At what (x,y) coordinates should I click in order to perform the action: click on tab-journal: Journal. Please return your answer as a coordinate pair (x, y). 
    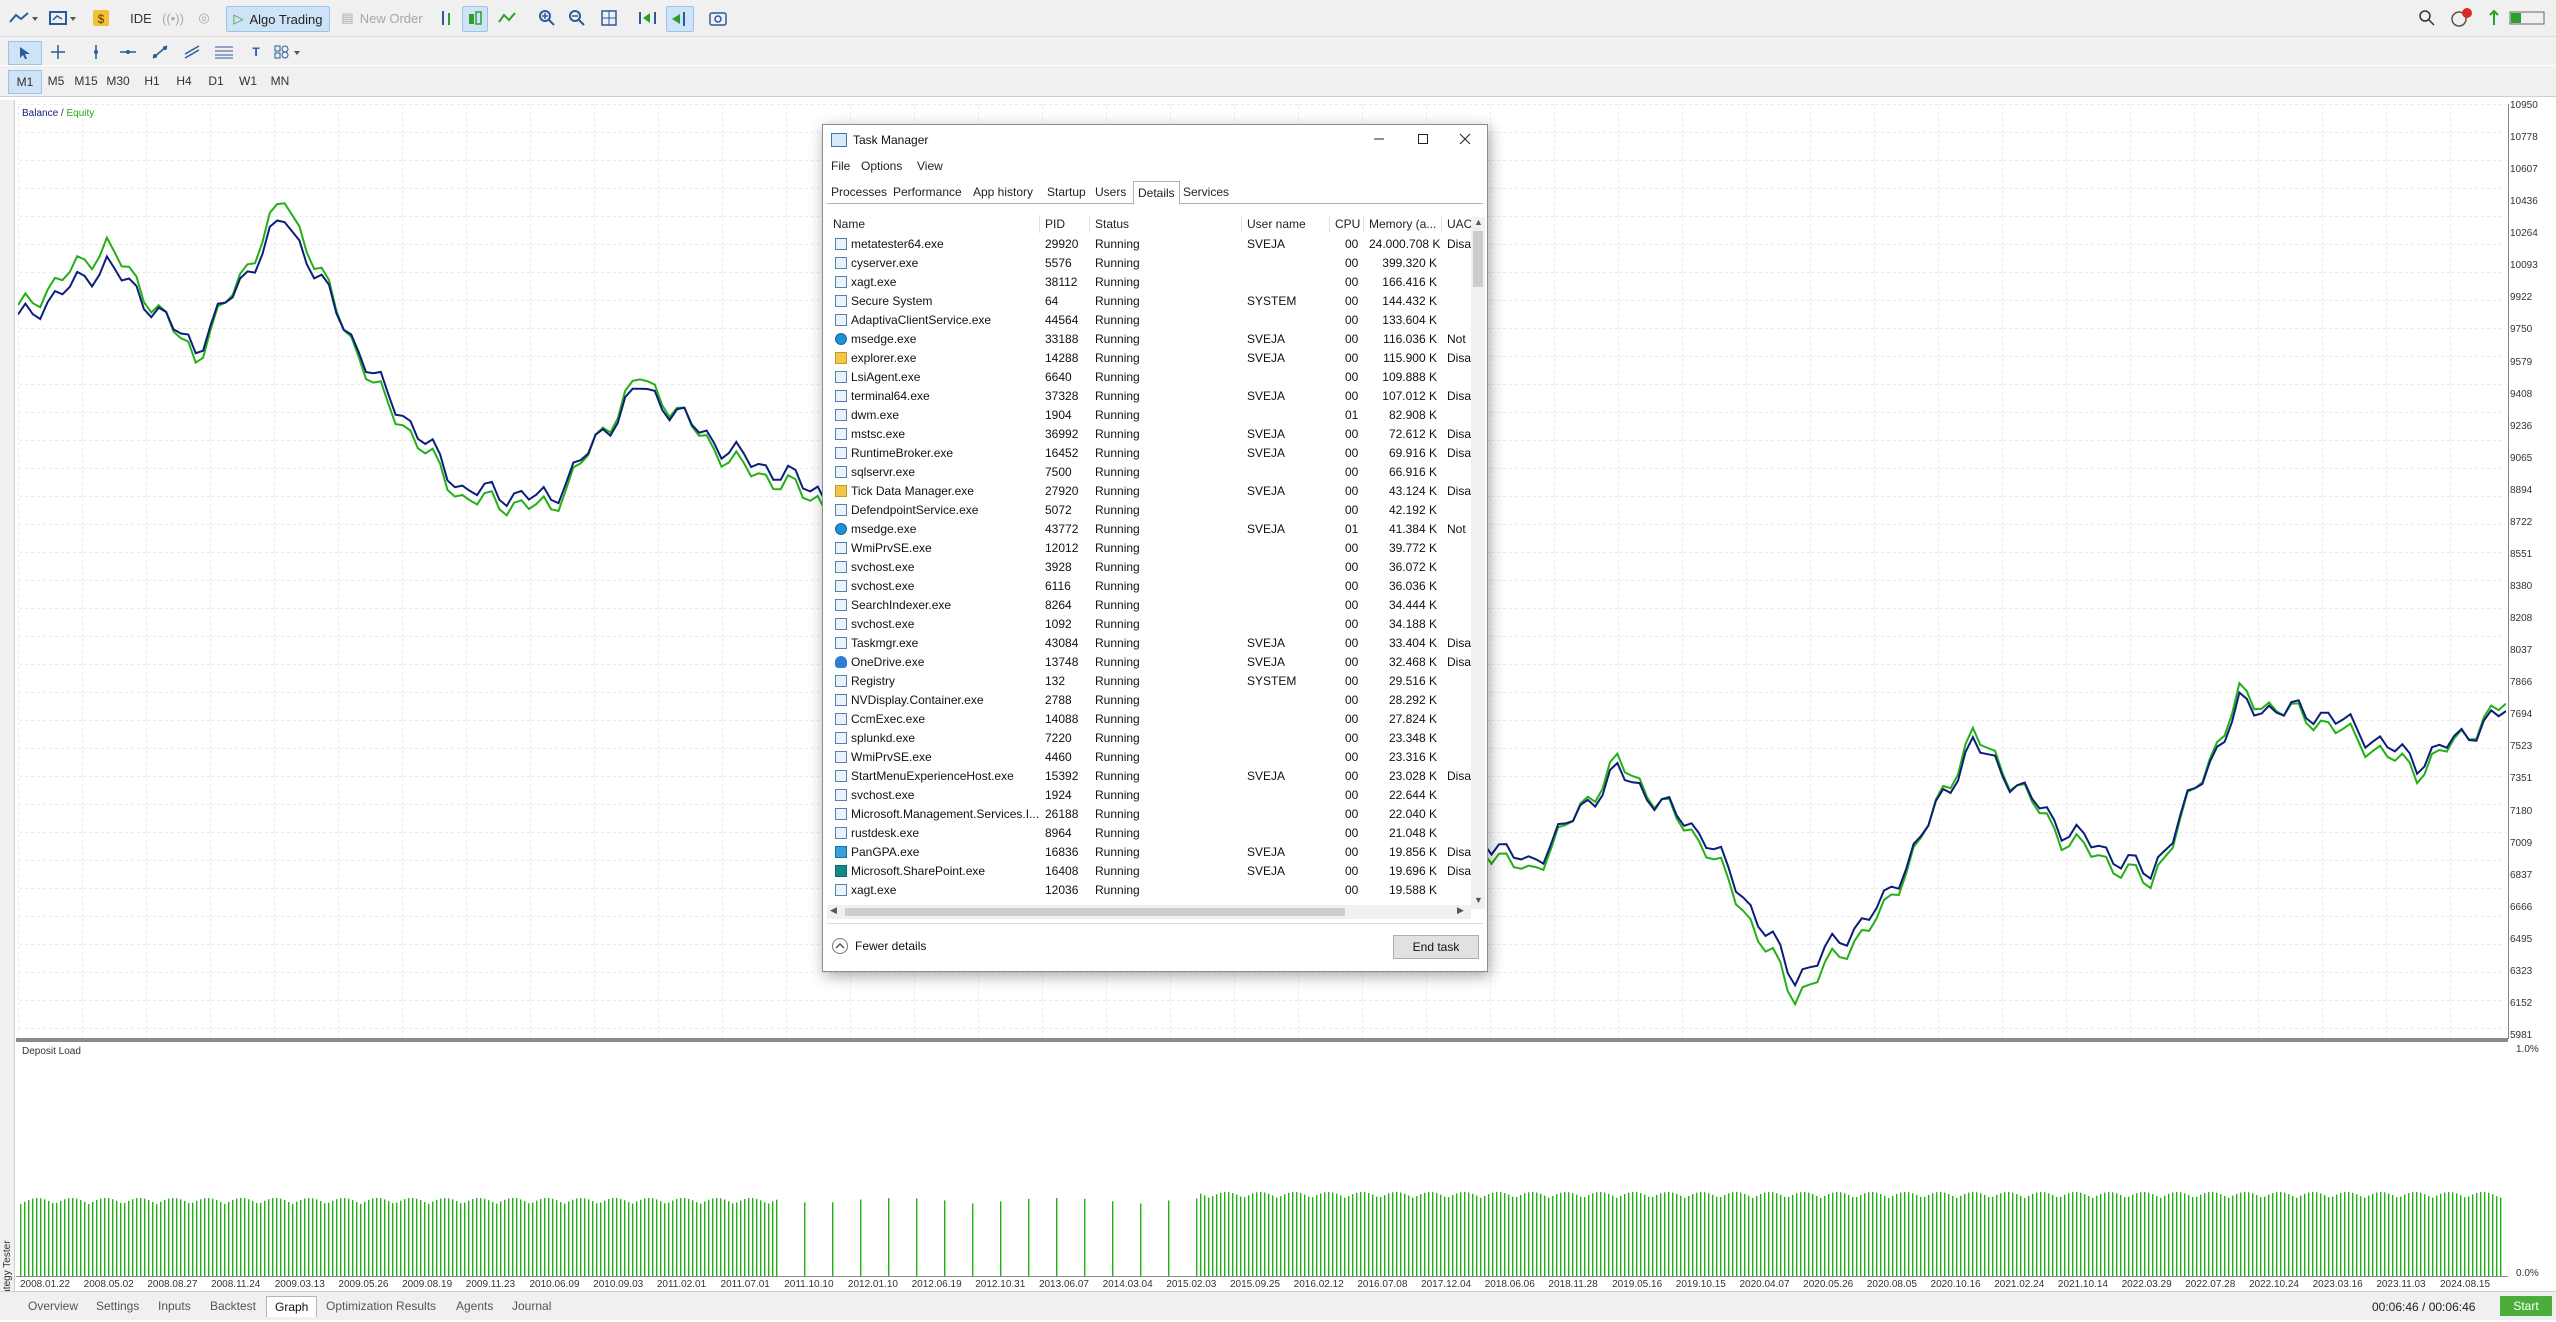
    Looking at the image, I should click on (531, 1306).